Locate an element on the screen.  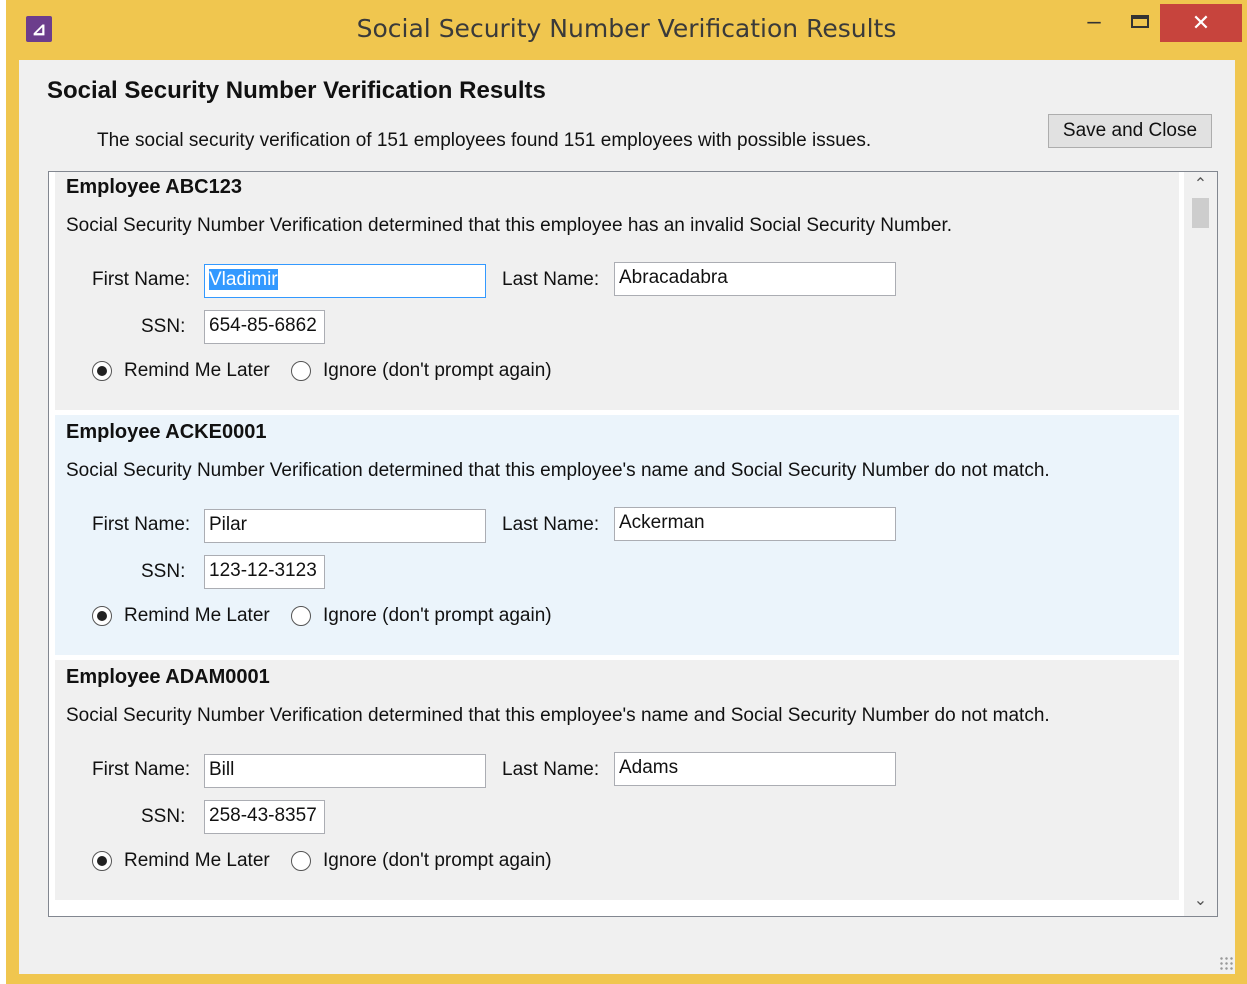
ssn-field: 654-85-6862 is located at coordinates (264, 327).